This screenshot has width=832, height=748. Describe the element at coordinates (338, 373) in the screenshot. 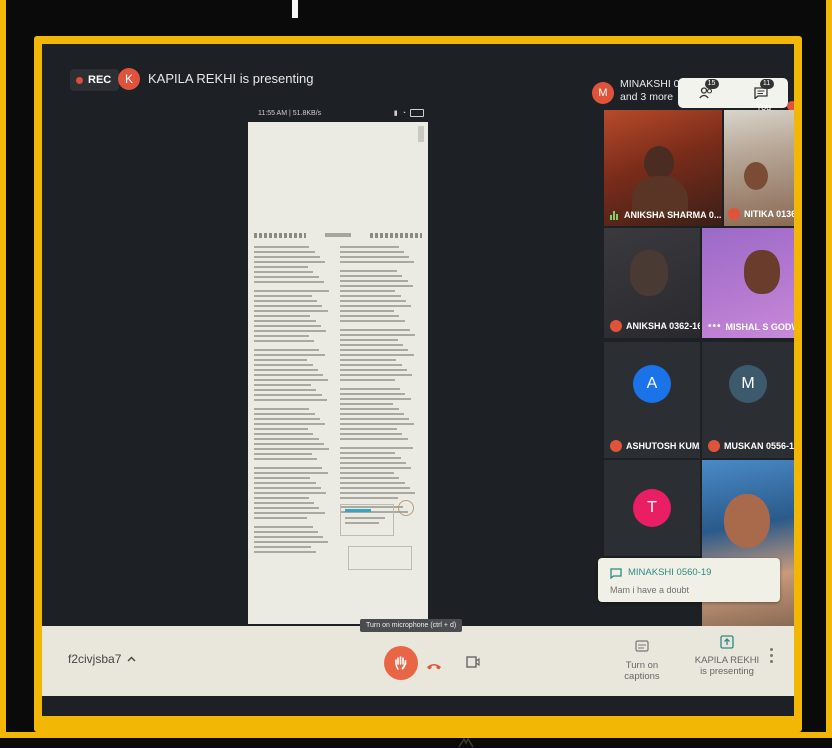

I see `shared-document` at that location.